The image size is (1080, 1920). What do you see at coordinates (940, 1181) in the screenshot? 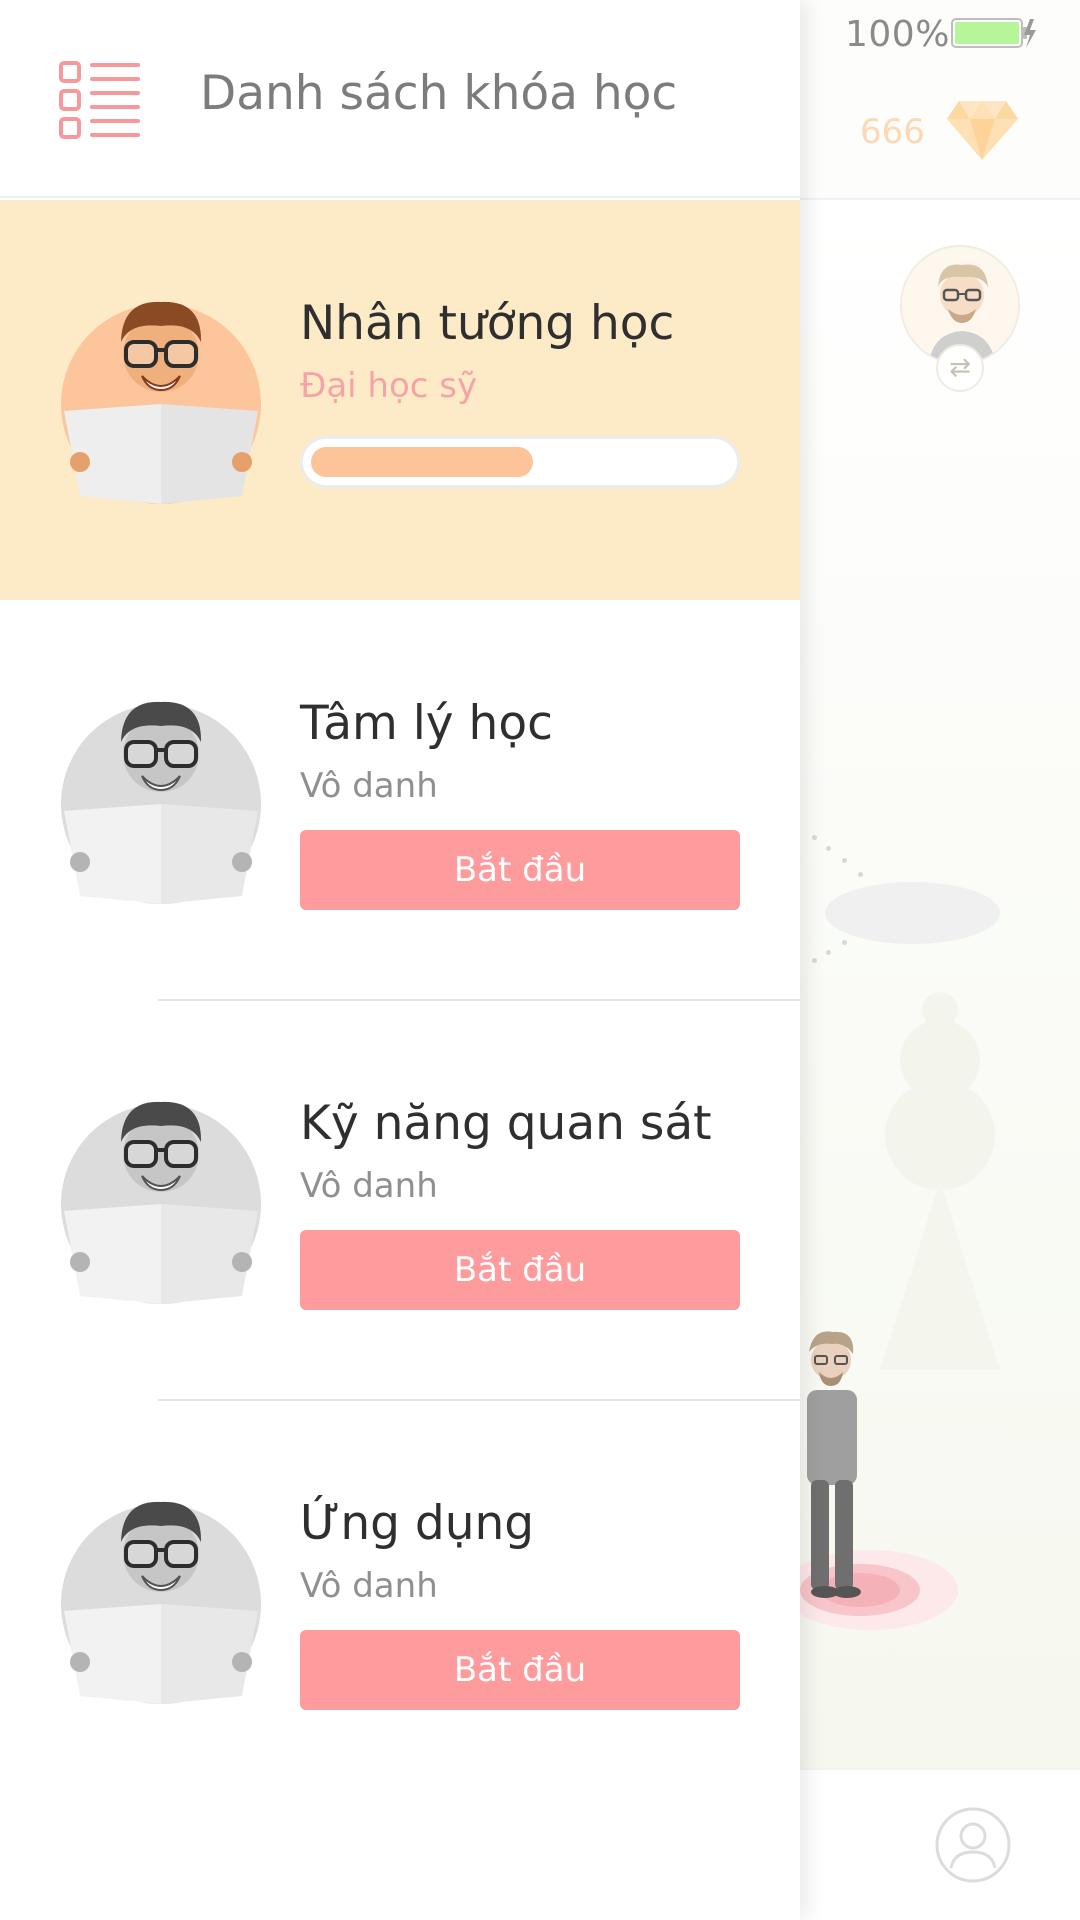
I see `tree-decoration` at bounding box center [940, 1181].